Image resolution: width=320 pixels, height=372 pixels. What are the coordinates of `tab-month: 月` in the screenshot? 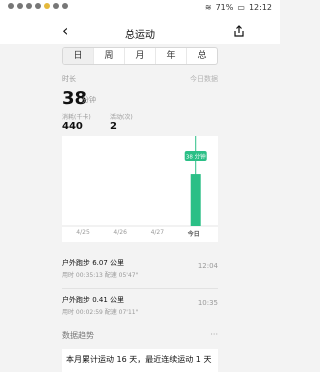 It's located at (139, 56).